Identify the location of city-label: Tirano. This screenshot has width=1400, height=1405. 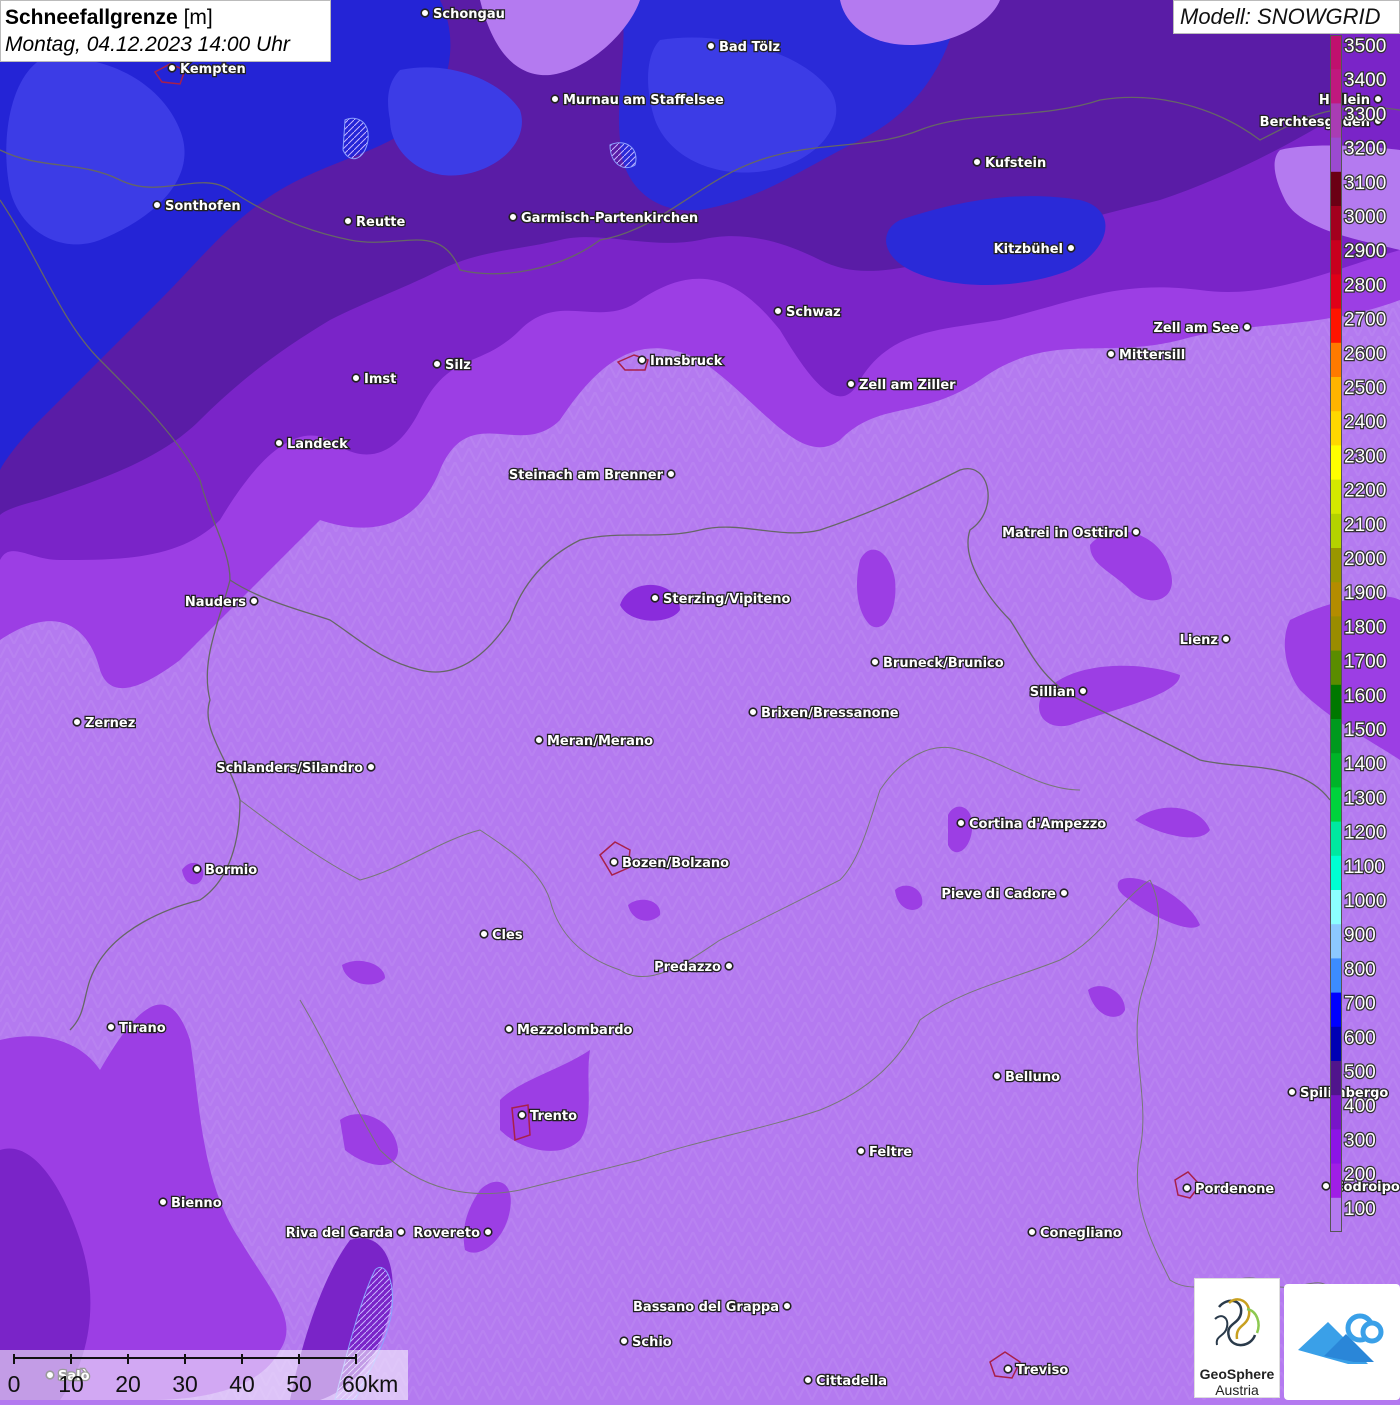
(142, 1028).